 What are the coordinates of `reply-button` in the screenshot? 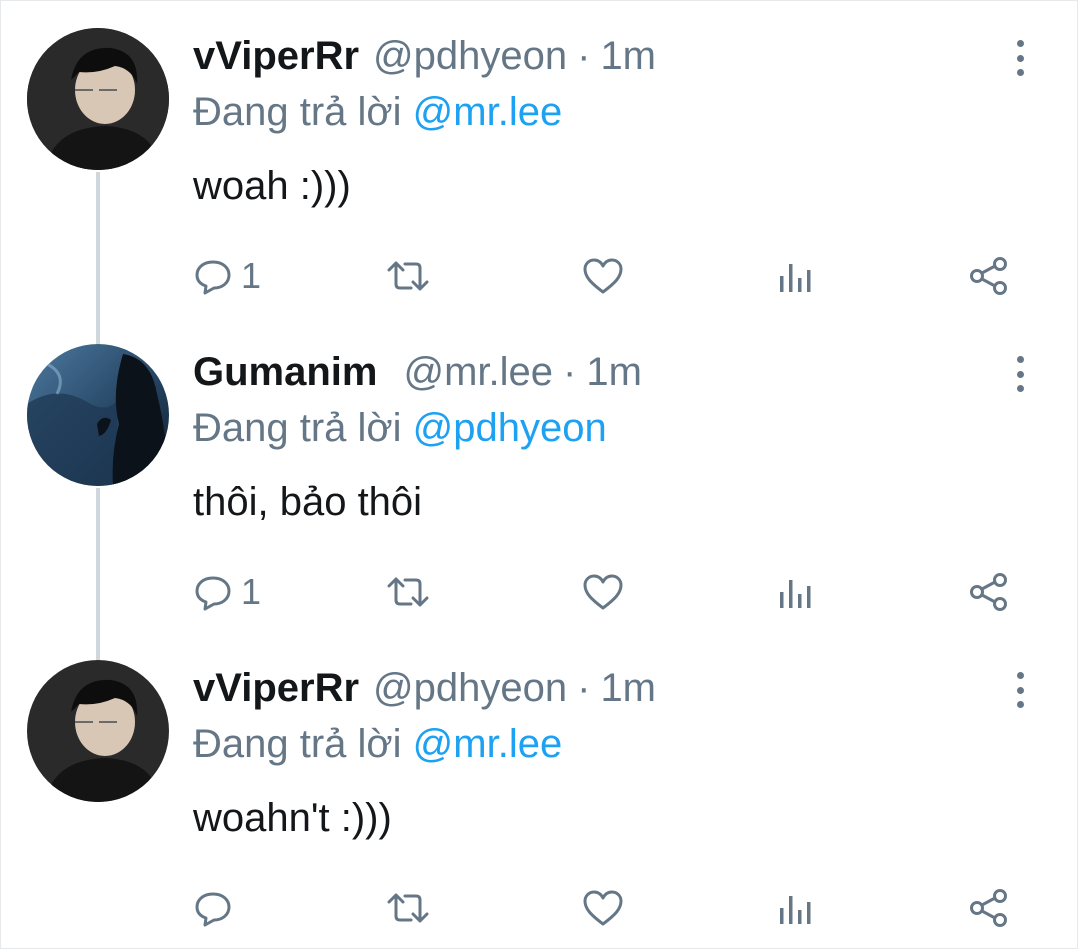 It's located at (217, 908).